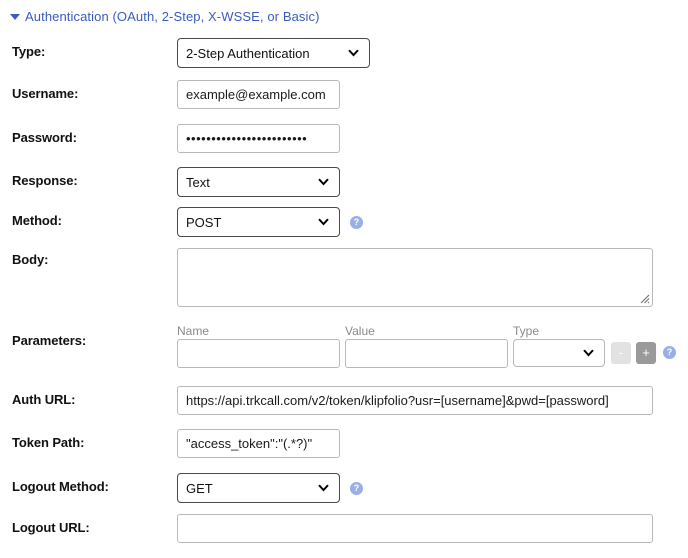  Describe the element at coordinates (344, 222) in the screenshot. I see `row-method: Method: POST ?` at that location.